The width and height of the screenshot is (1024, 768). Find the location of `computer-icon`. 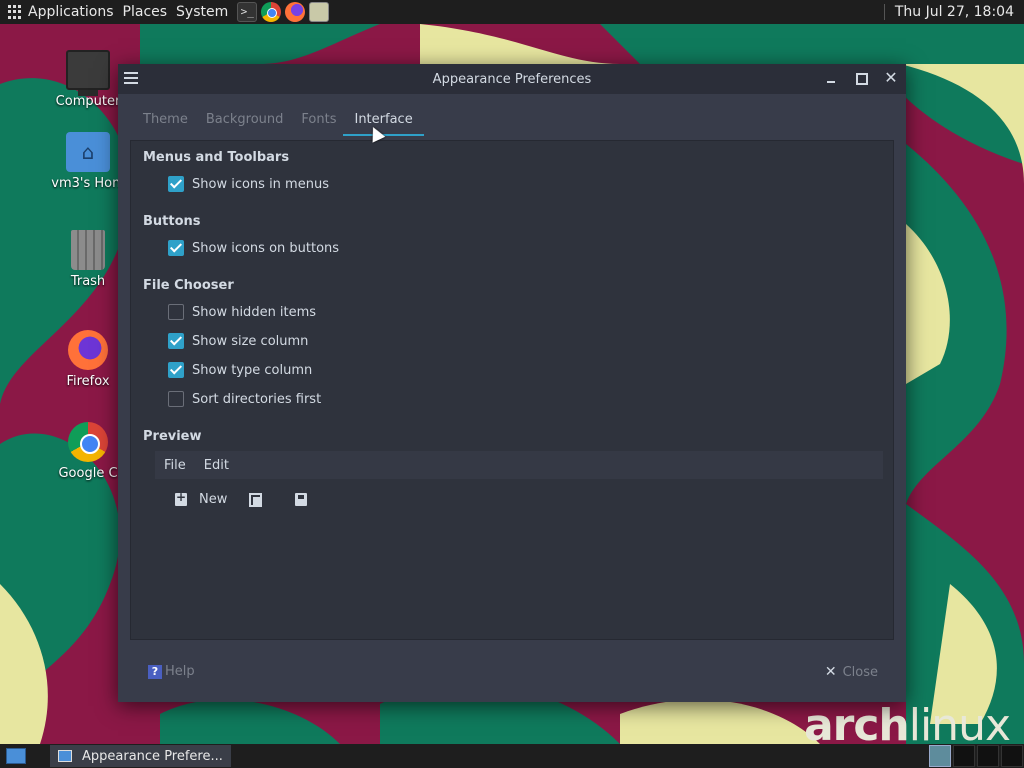

computer-icon is located at coordinates (88, 73).